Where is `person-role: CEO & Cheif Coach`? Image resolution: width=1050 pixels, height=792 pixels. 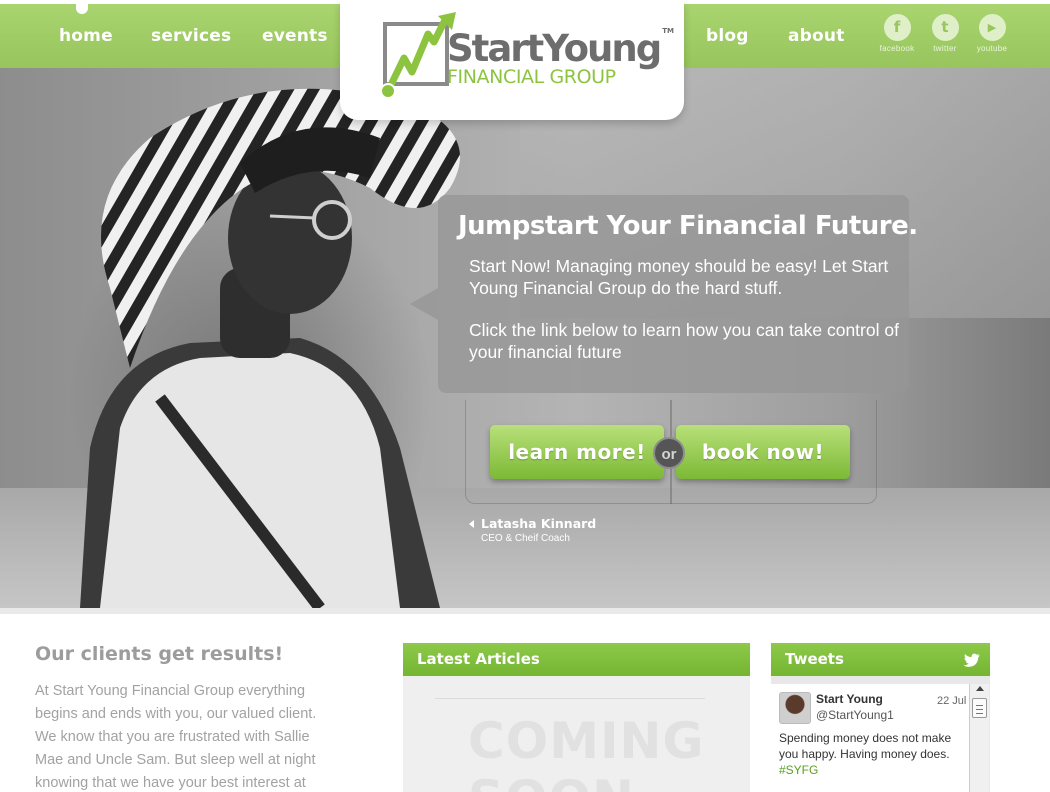 person-role: CEO & Cheif Coach is located at coordinates (525, 538).